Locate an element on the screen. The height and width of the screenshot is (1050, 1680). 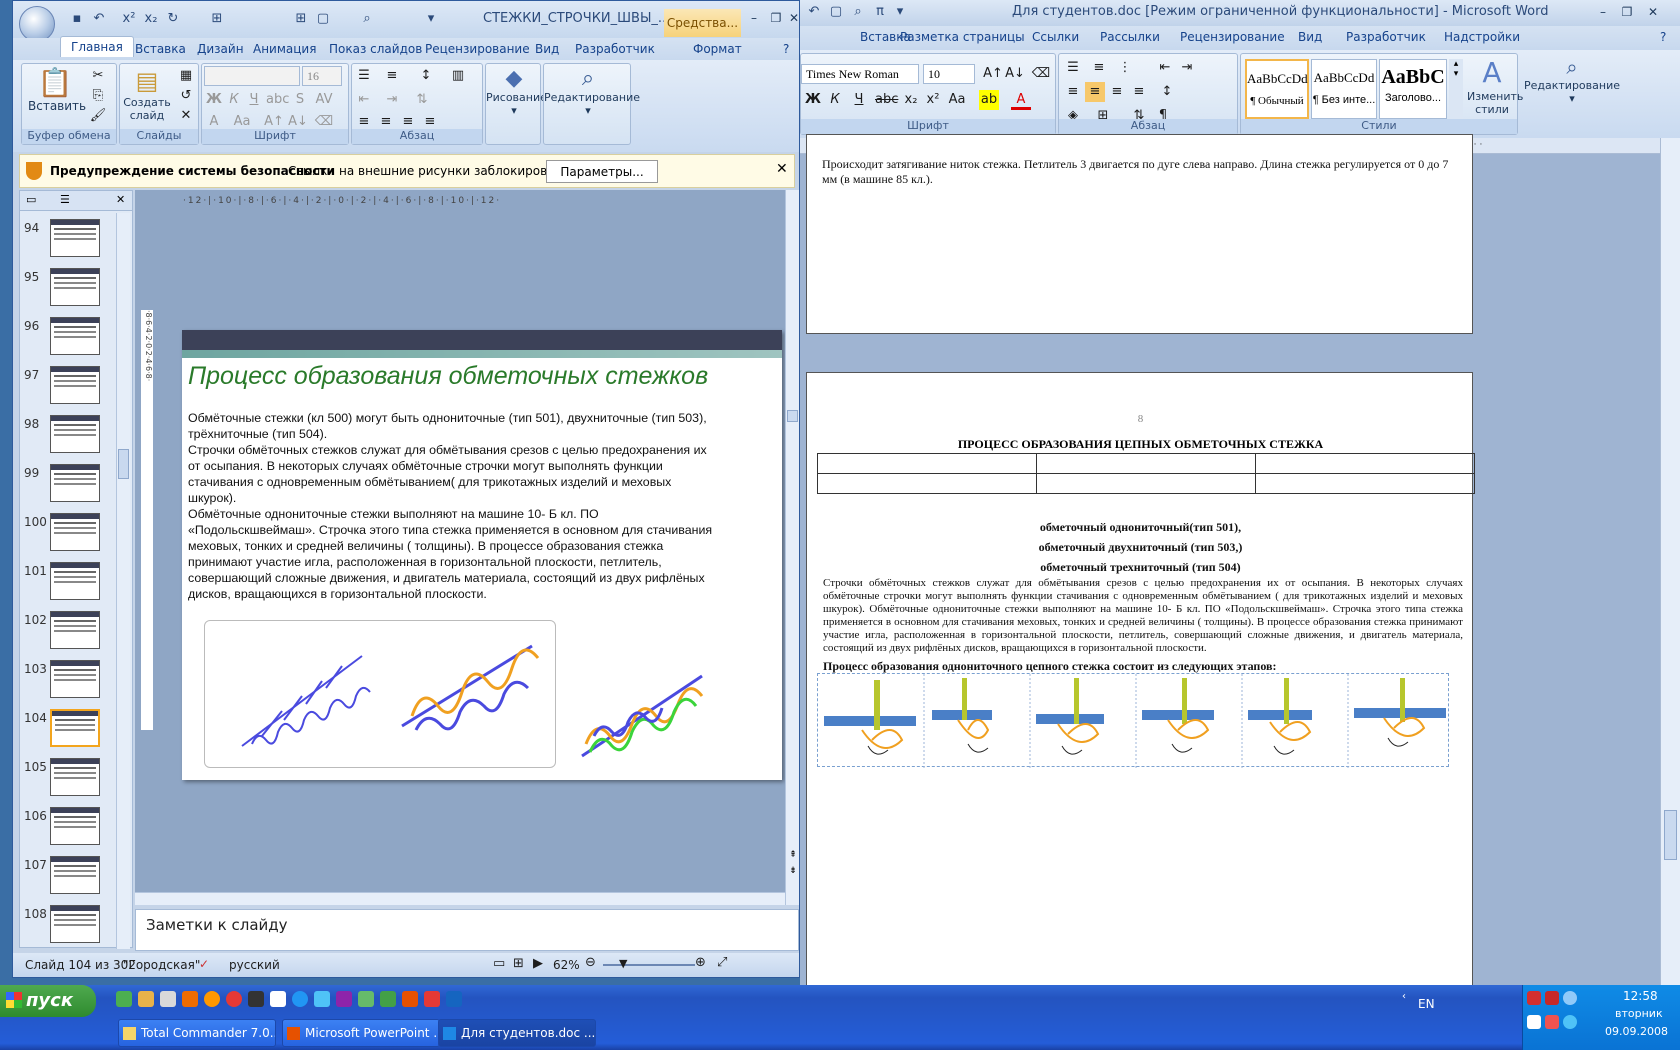
strike-icon: abc is located at coordinates (886, 100).